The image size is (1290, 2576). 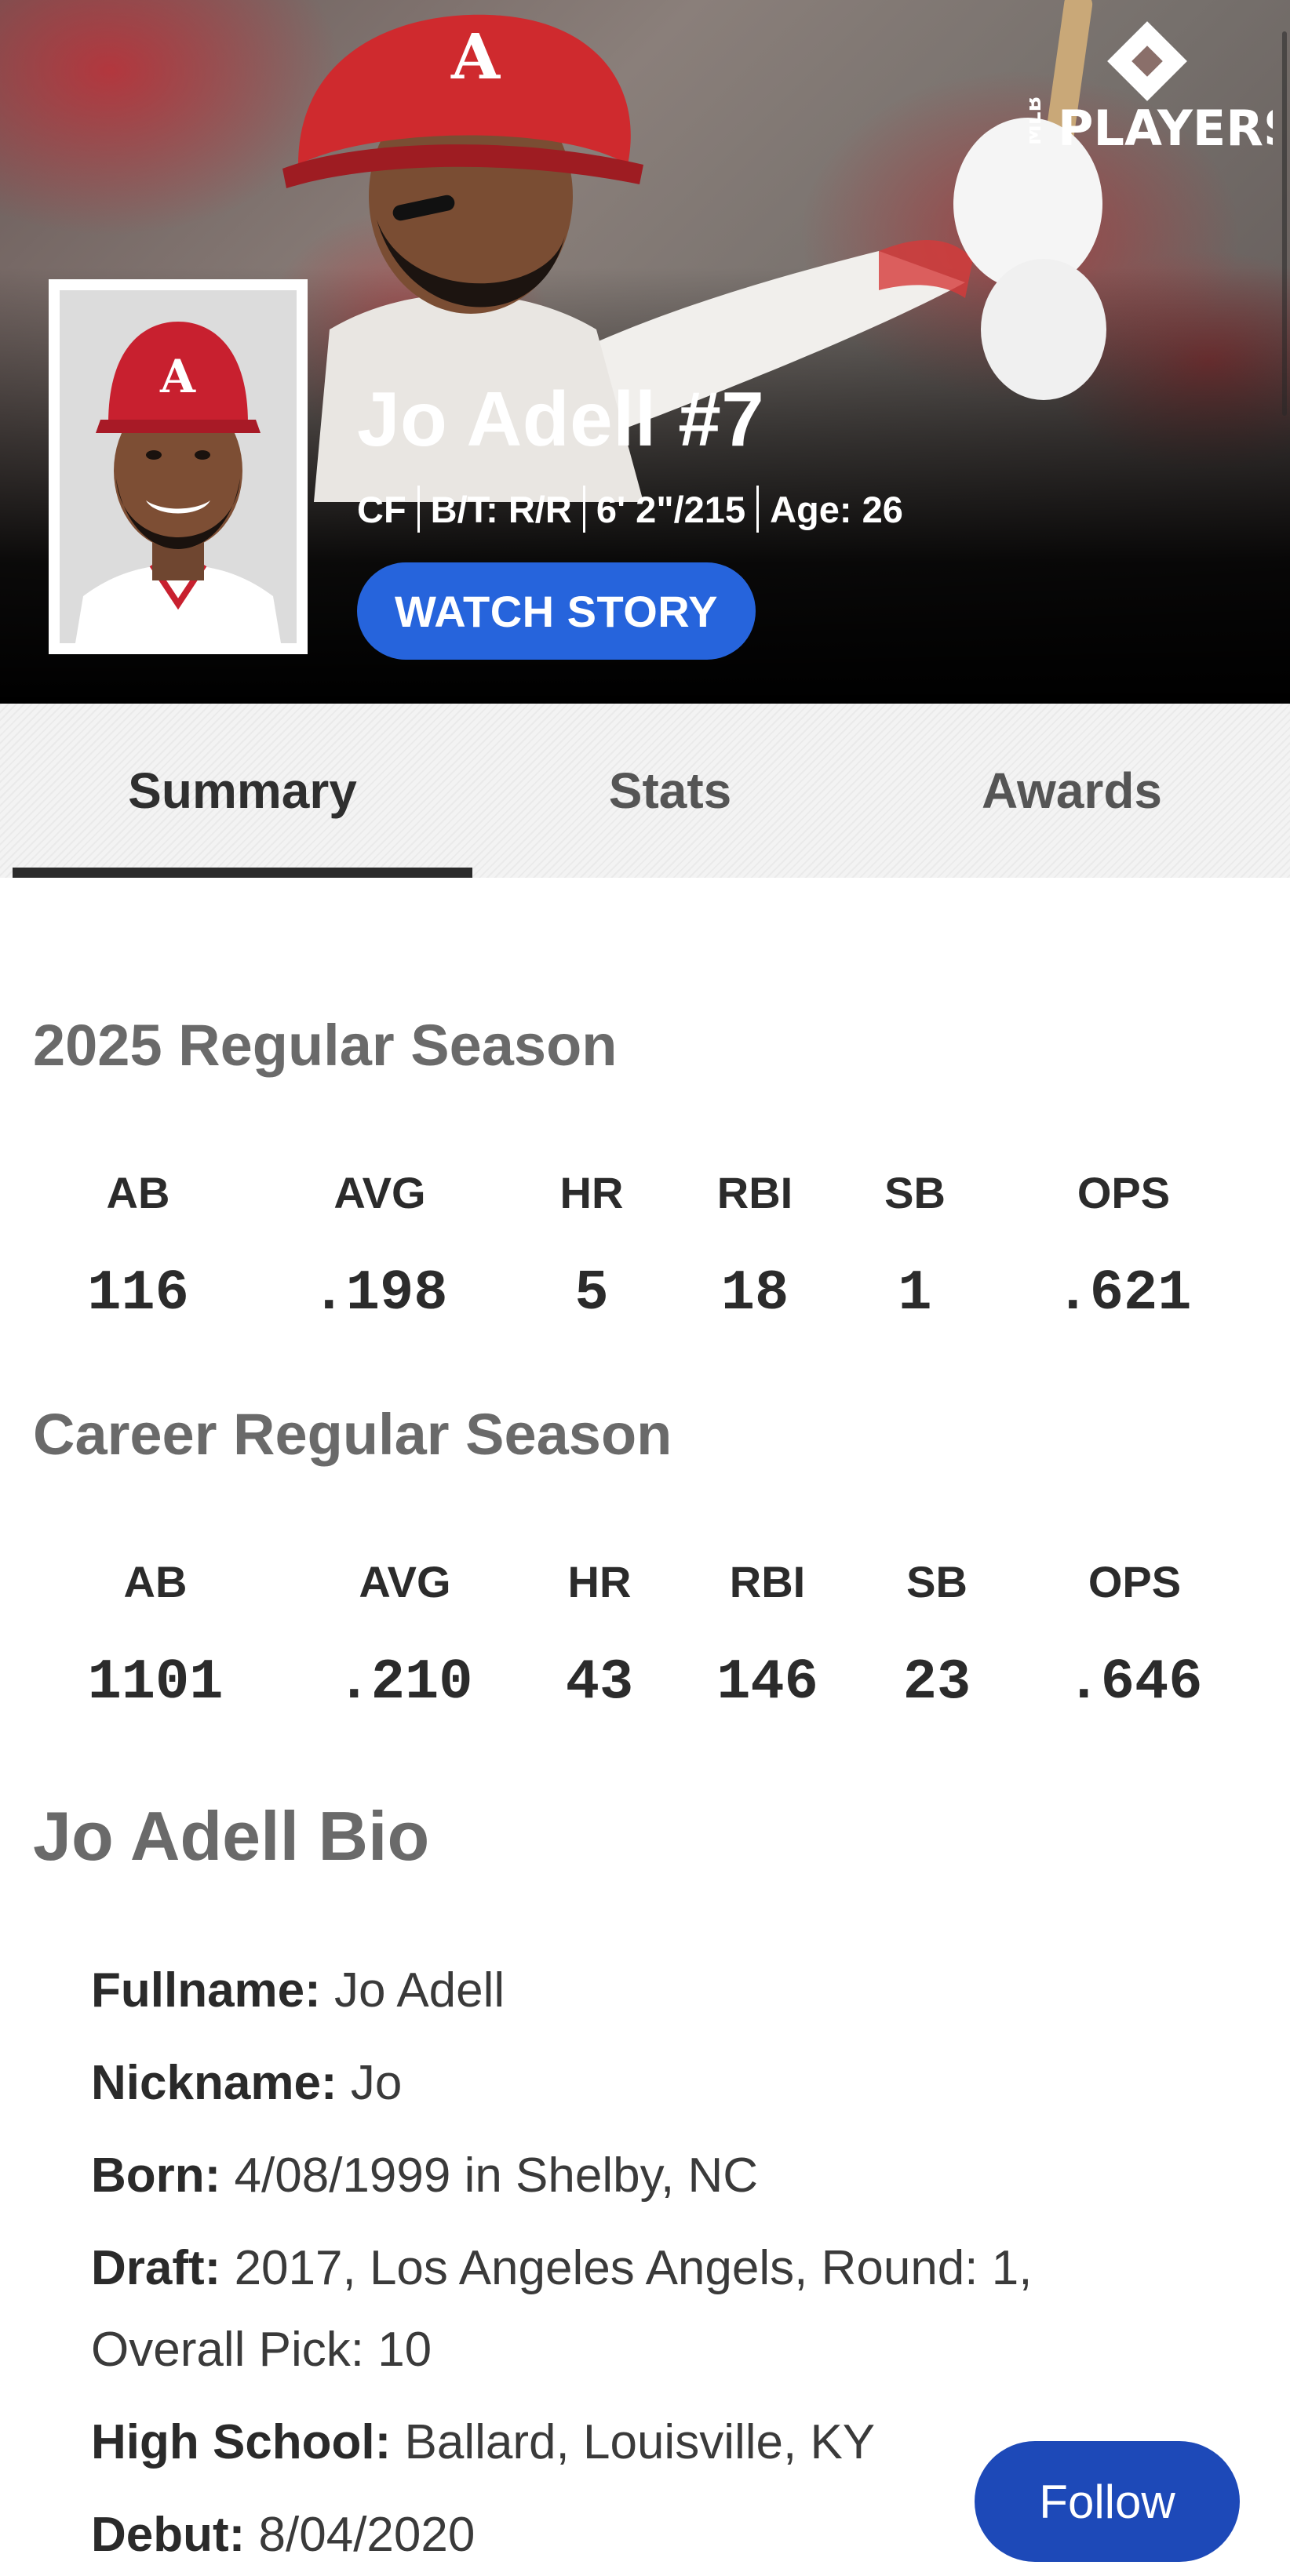 I want to click on player-headshot: A, so click(x=178, y=466).